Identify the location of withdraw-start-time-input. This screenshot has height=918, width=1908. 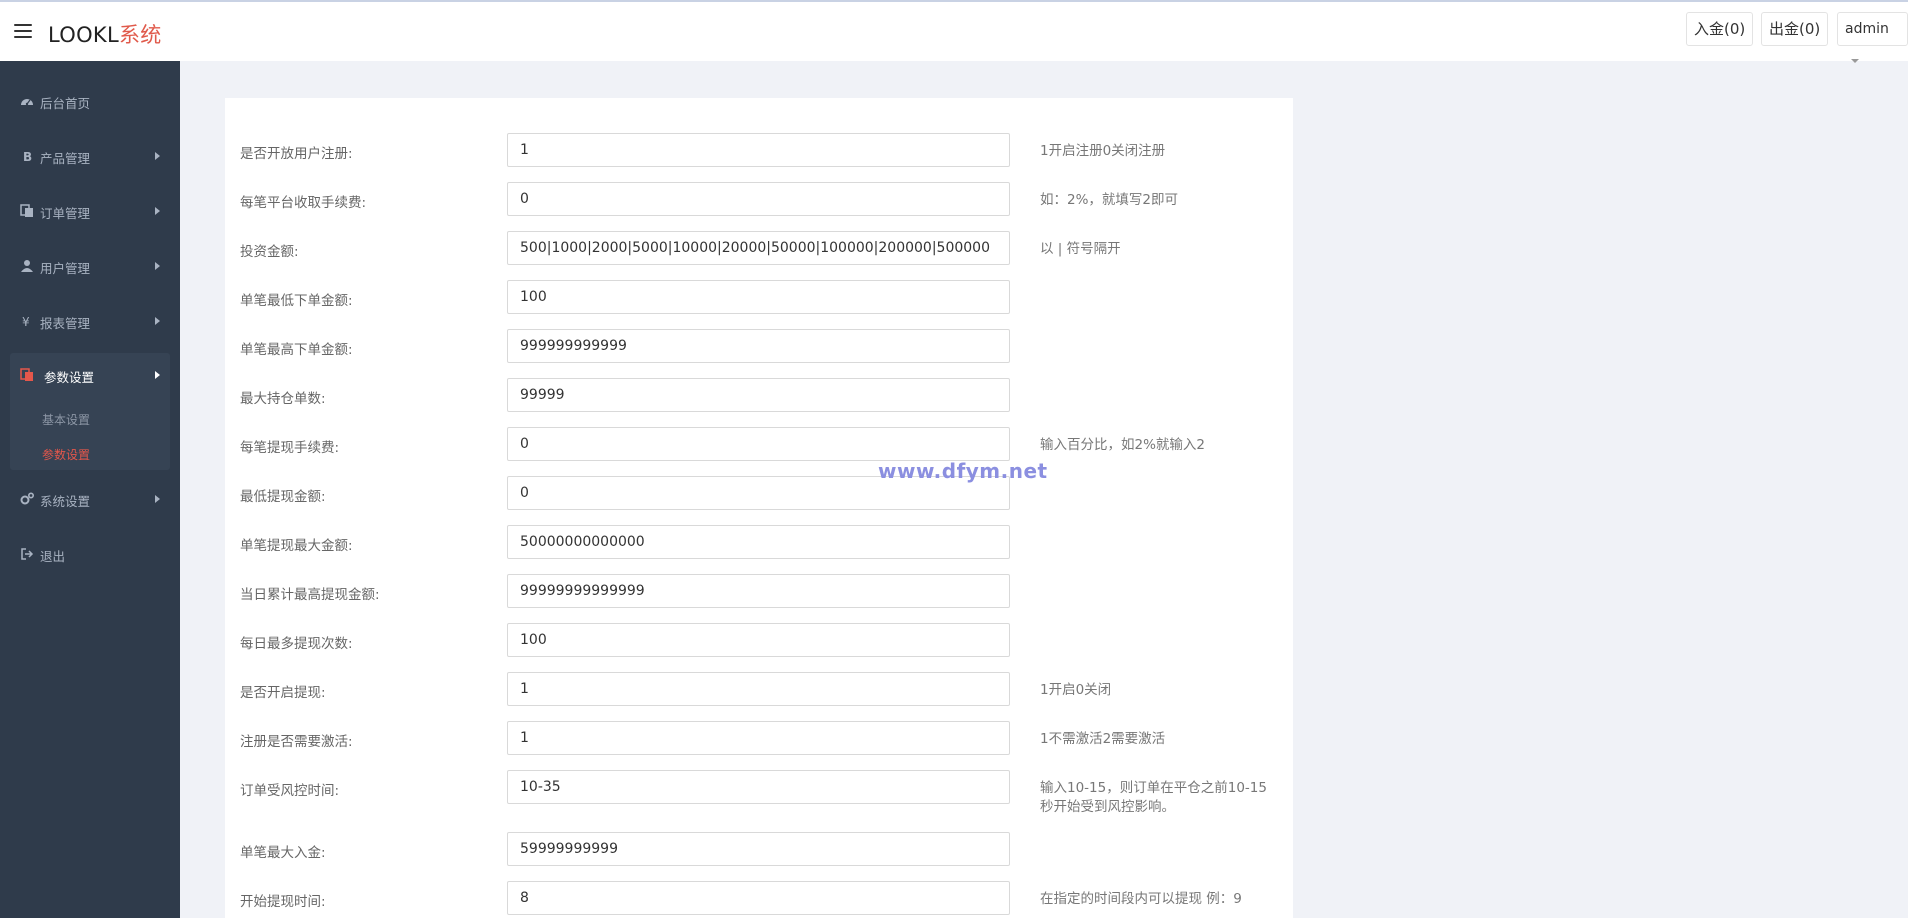
(758, 898).